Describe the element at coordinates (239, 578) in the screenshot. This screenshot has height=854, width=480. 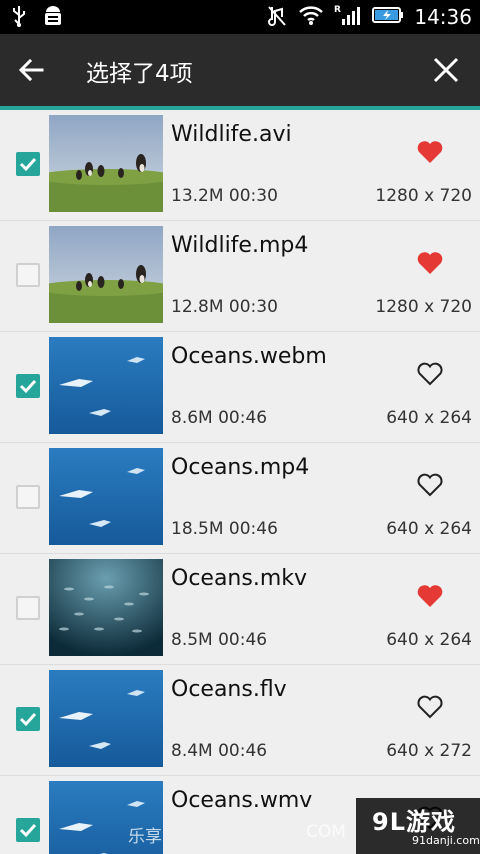
I see `video-name: Oceans.mkv` at that location.